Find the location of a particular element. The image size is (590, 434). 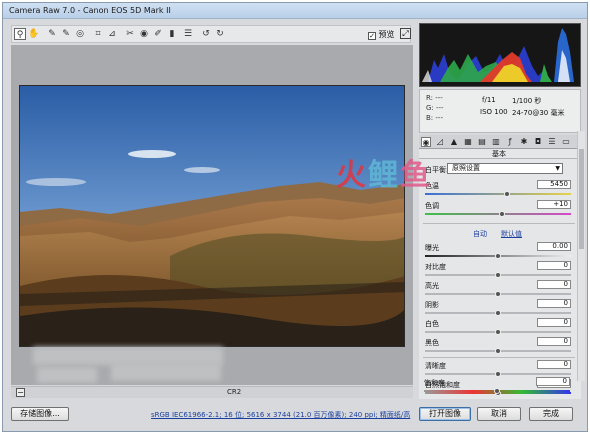

chevron-down-icon: ▼ is located at coordinates (557, 168).